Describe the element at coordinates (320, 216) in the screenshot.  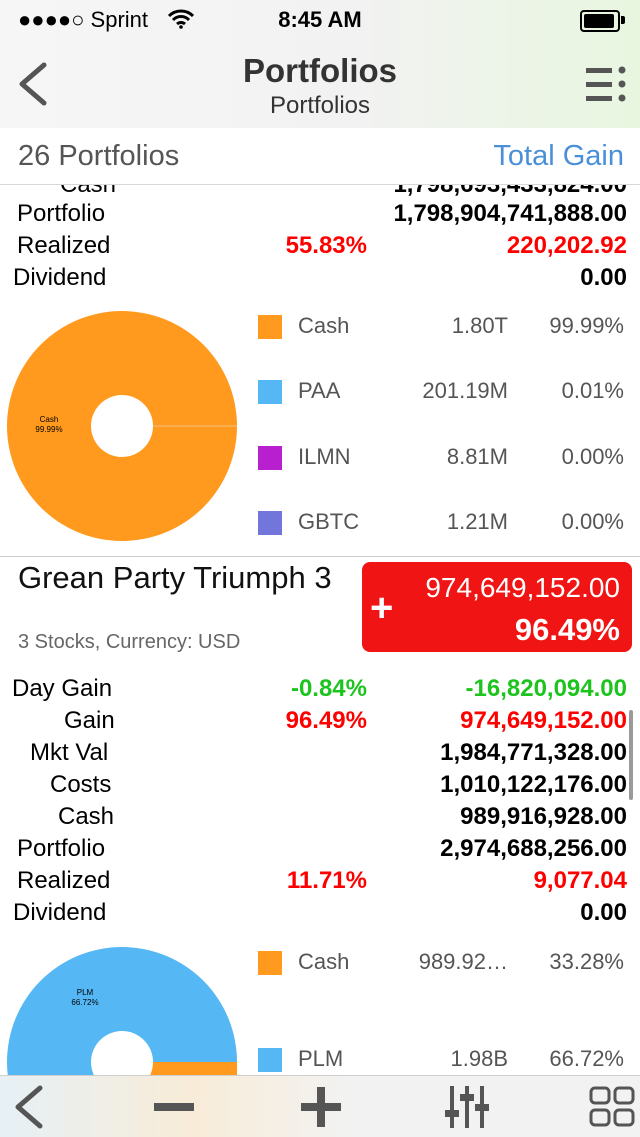
I see `summary-row-portfolio: Portfolio 1,798,904,741,888.00` at that location.